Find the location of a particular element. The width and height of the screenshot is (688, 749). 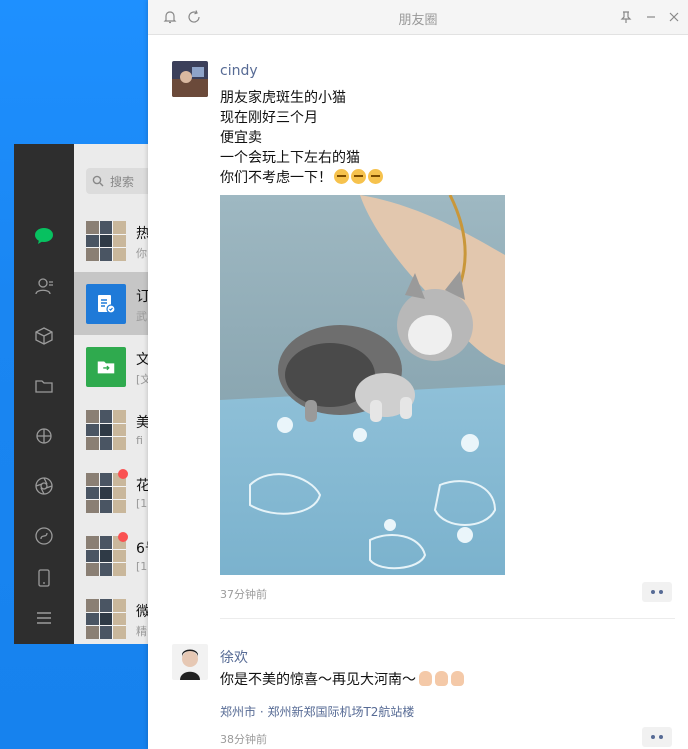

chat-name: 订 is located at coordinates (142, 297).